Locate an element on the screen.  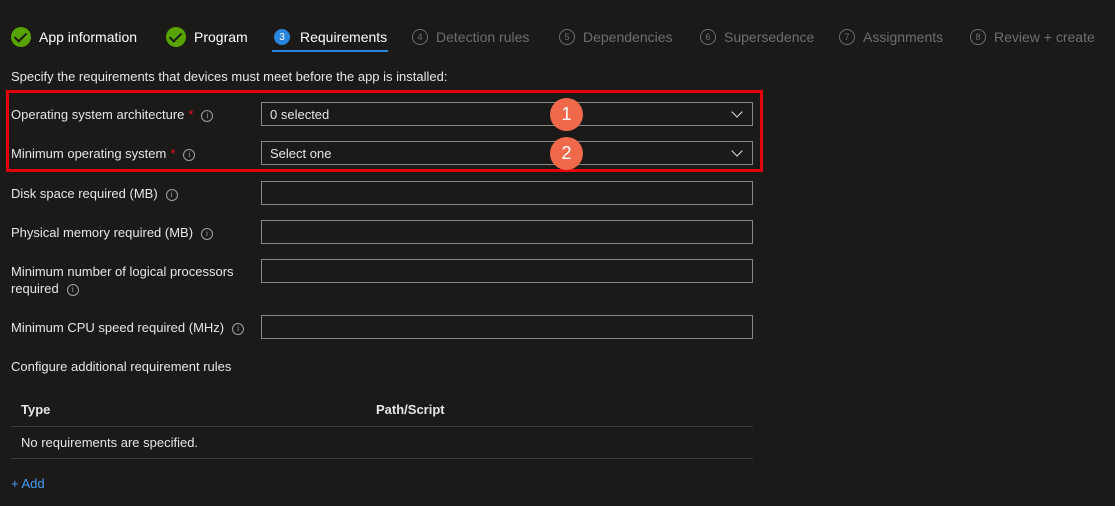
tab-dependencies: 5 Dependencies is located at coordinates (616, 37).